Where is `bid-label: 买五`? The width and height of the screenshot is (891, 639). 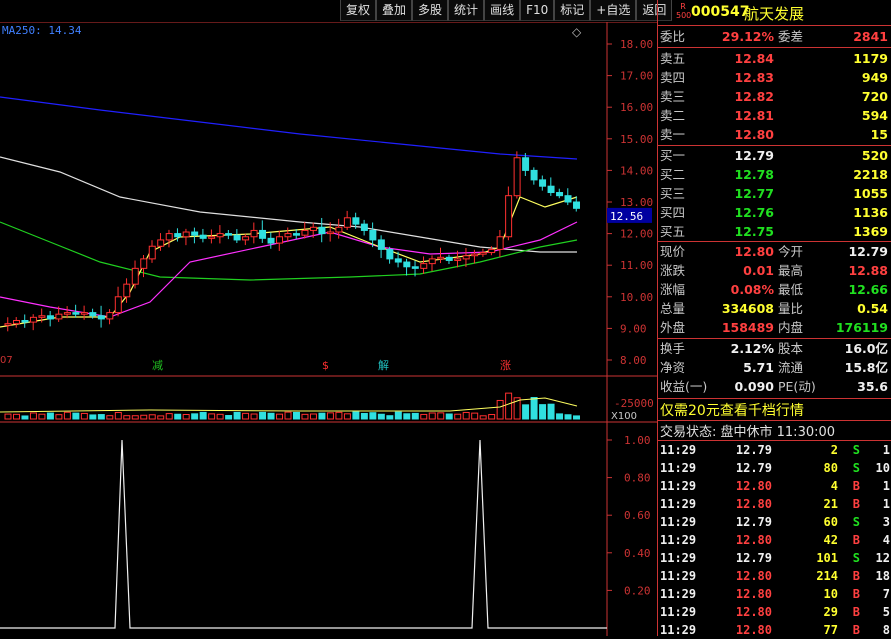 bid-label: 买五 is located at coordinates (673, 231).